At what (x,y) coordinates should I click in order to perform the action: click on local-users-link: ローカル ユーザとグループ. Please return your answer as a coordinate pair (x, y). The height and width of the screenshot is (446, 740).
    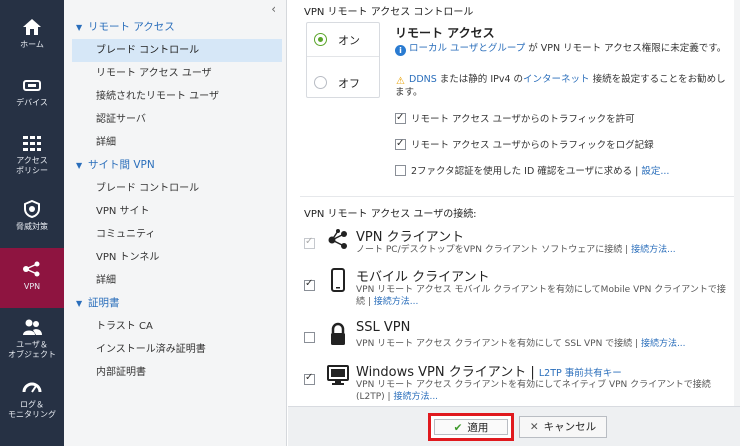
    Looking at the image, I should click on (467, 48).